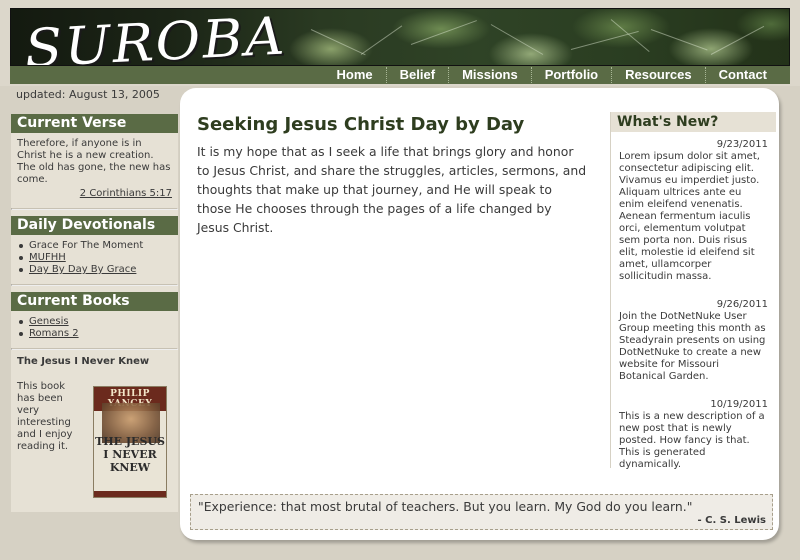  I want to click on devotional-mufhh-link: MUFHH, so click(47, 257).